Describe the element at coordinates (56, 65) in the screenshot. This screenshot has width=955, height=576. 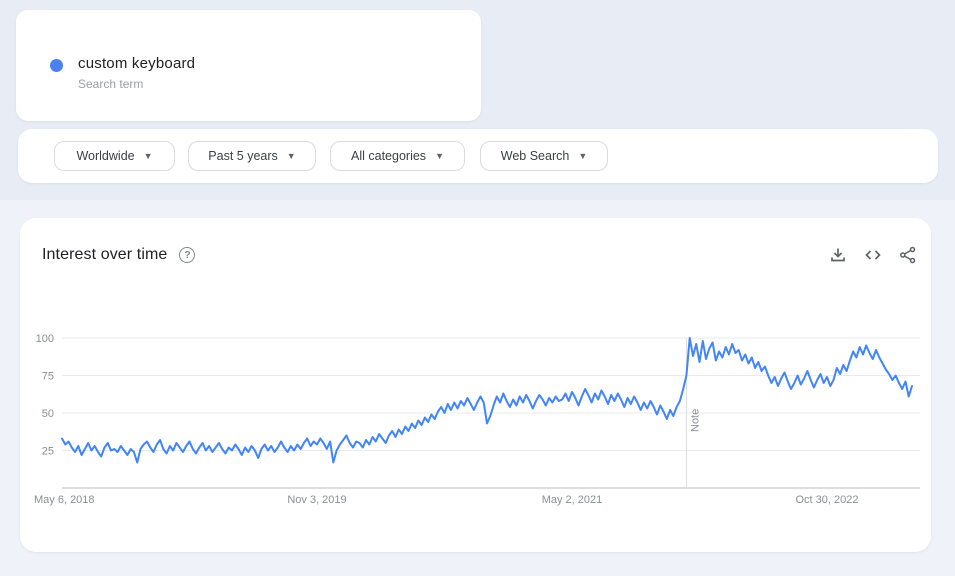
I see `series-color-dot` at that location.